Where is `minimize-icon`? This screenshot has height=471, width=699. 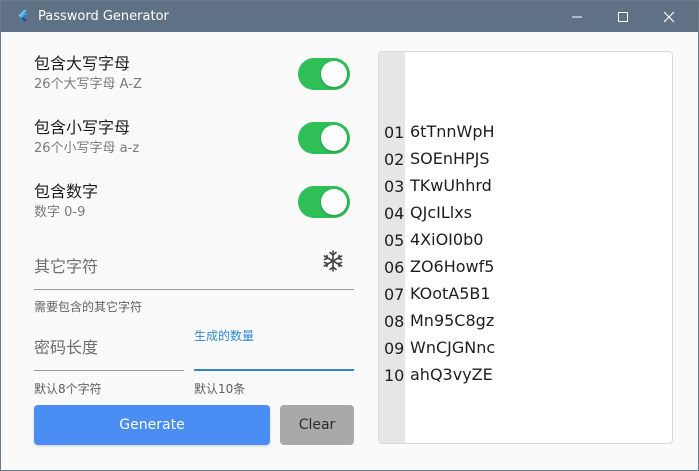 minimize-icon is located at coordinates (577, 16).